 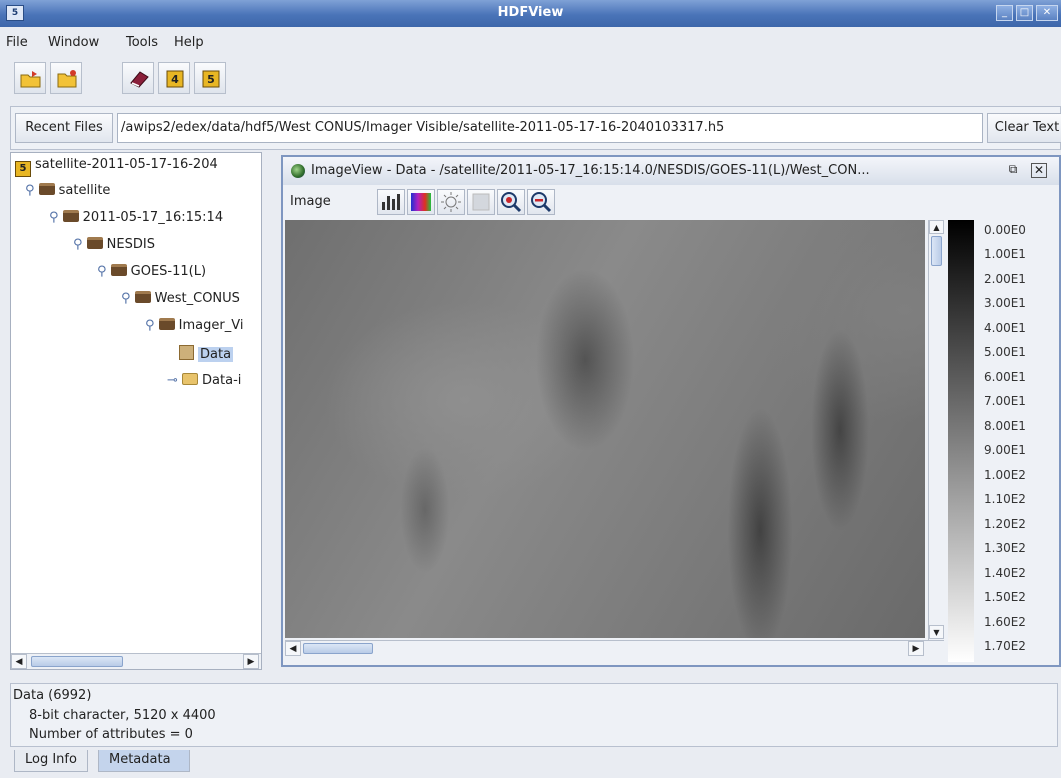 I want to click on palette-icon, so click(x=421, y=202).